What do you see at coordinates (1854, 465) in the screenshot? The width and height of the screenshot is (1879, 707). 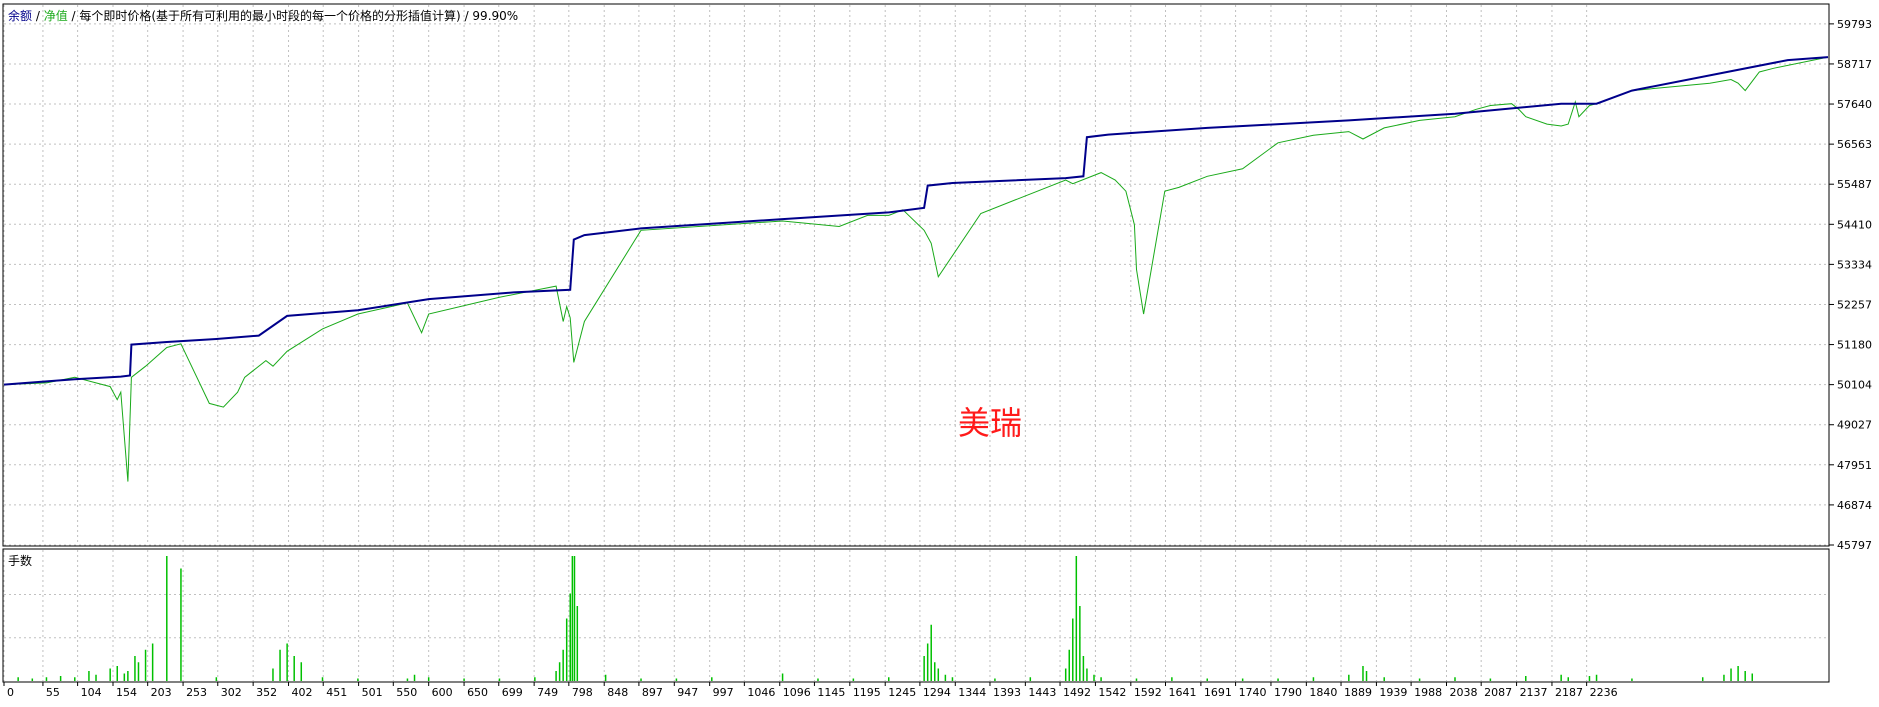 I see `y-tick-label: 47951` at bounding box center [1854, 465].